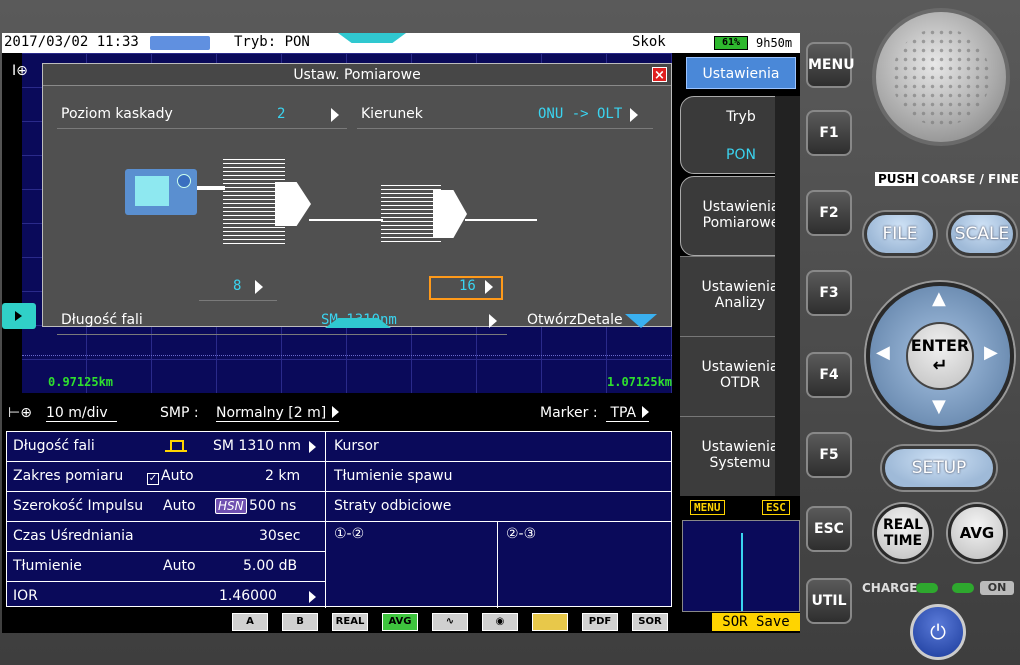  Describe the element at coordinates (941, 77) in the screenshot. I see `knob-grip-icon` at that location.